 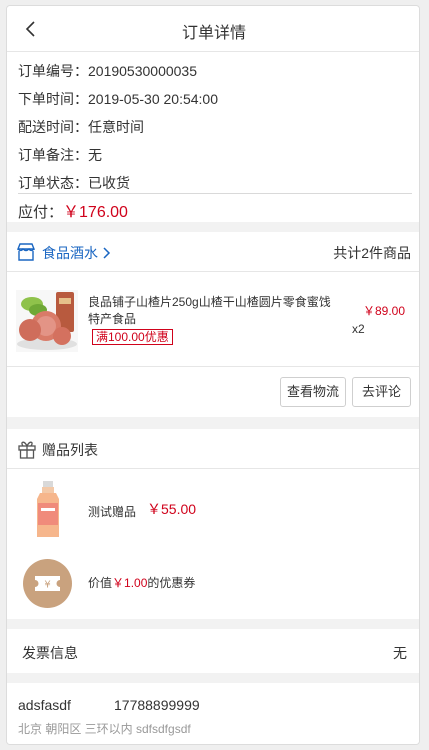 What do you see at coordinates (213, 449) in the screenshot?
I see `gift-header: 赠品列表` at bounding box center [213, 449].